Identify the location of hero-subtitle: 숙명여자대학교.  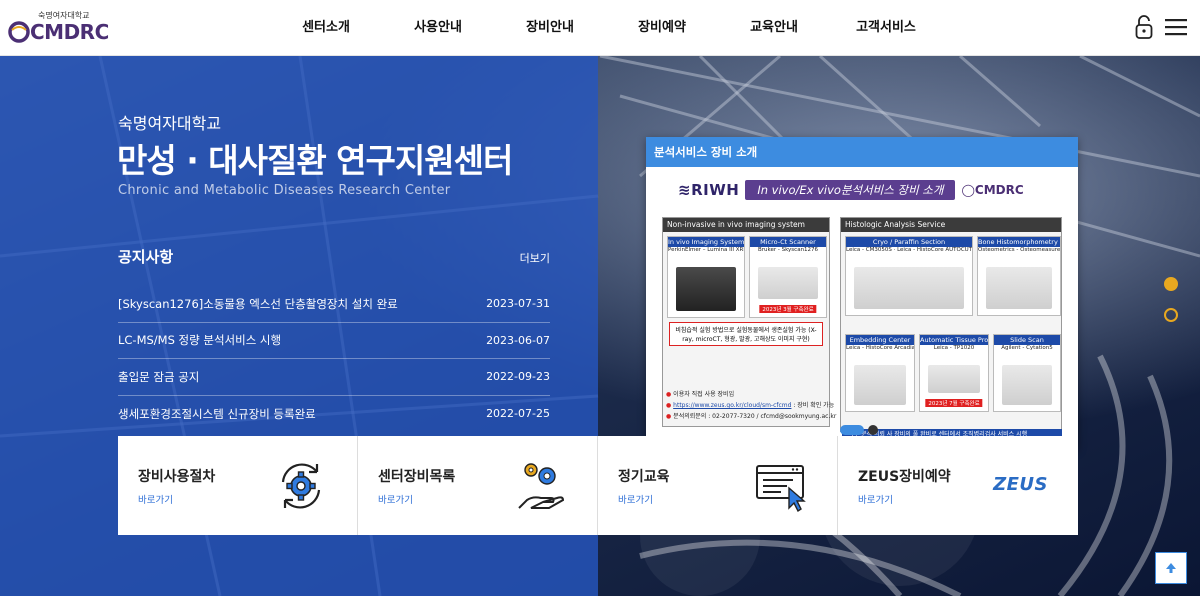
(170, 123).